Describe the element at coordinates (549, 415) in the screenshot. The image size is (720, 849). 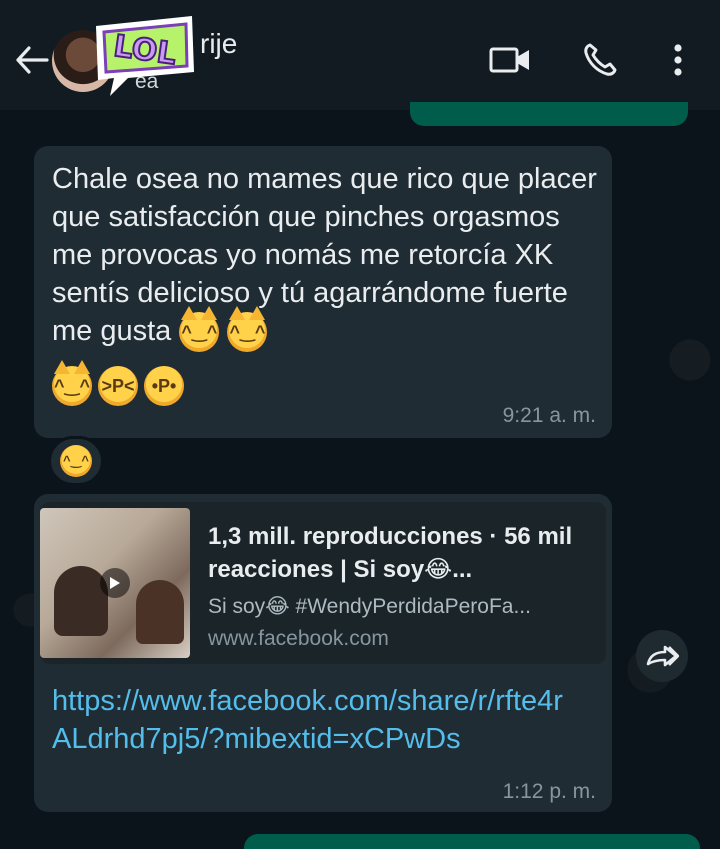
I see `message-time: 9:21 a. m.` at that location.